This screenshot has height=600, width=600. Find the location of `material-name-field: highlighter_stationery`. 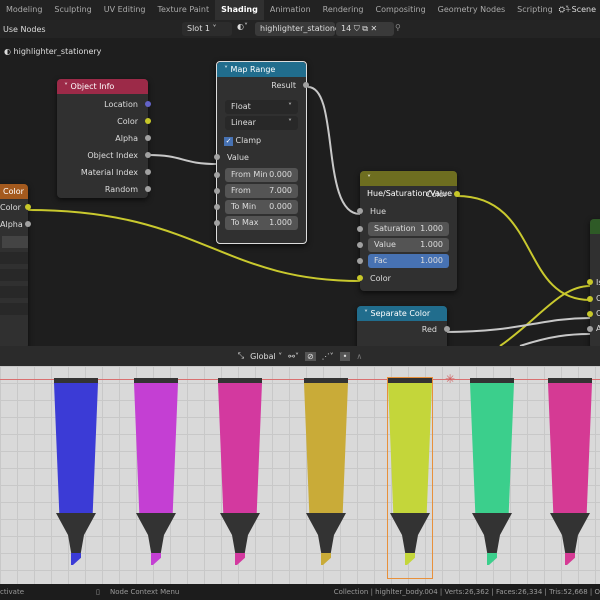

material-name-field: highlighter_stationery is located at coordinates (301, 29).